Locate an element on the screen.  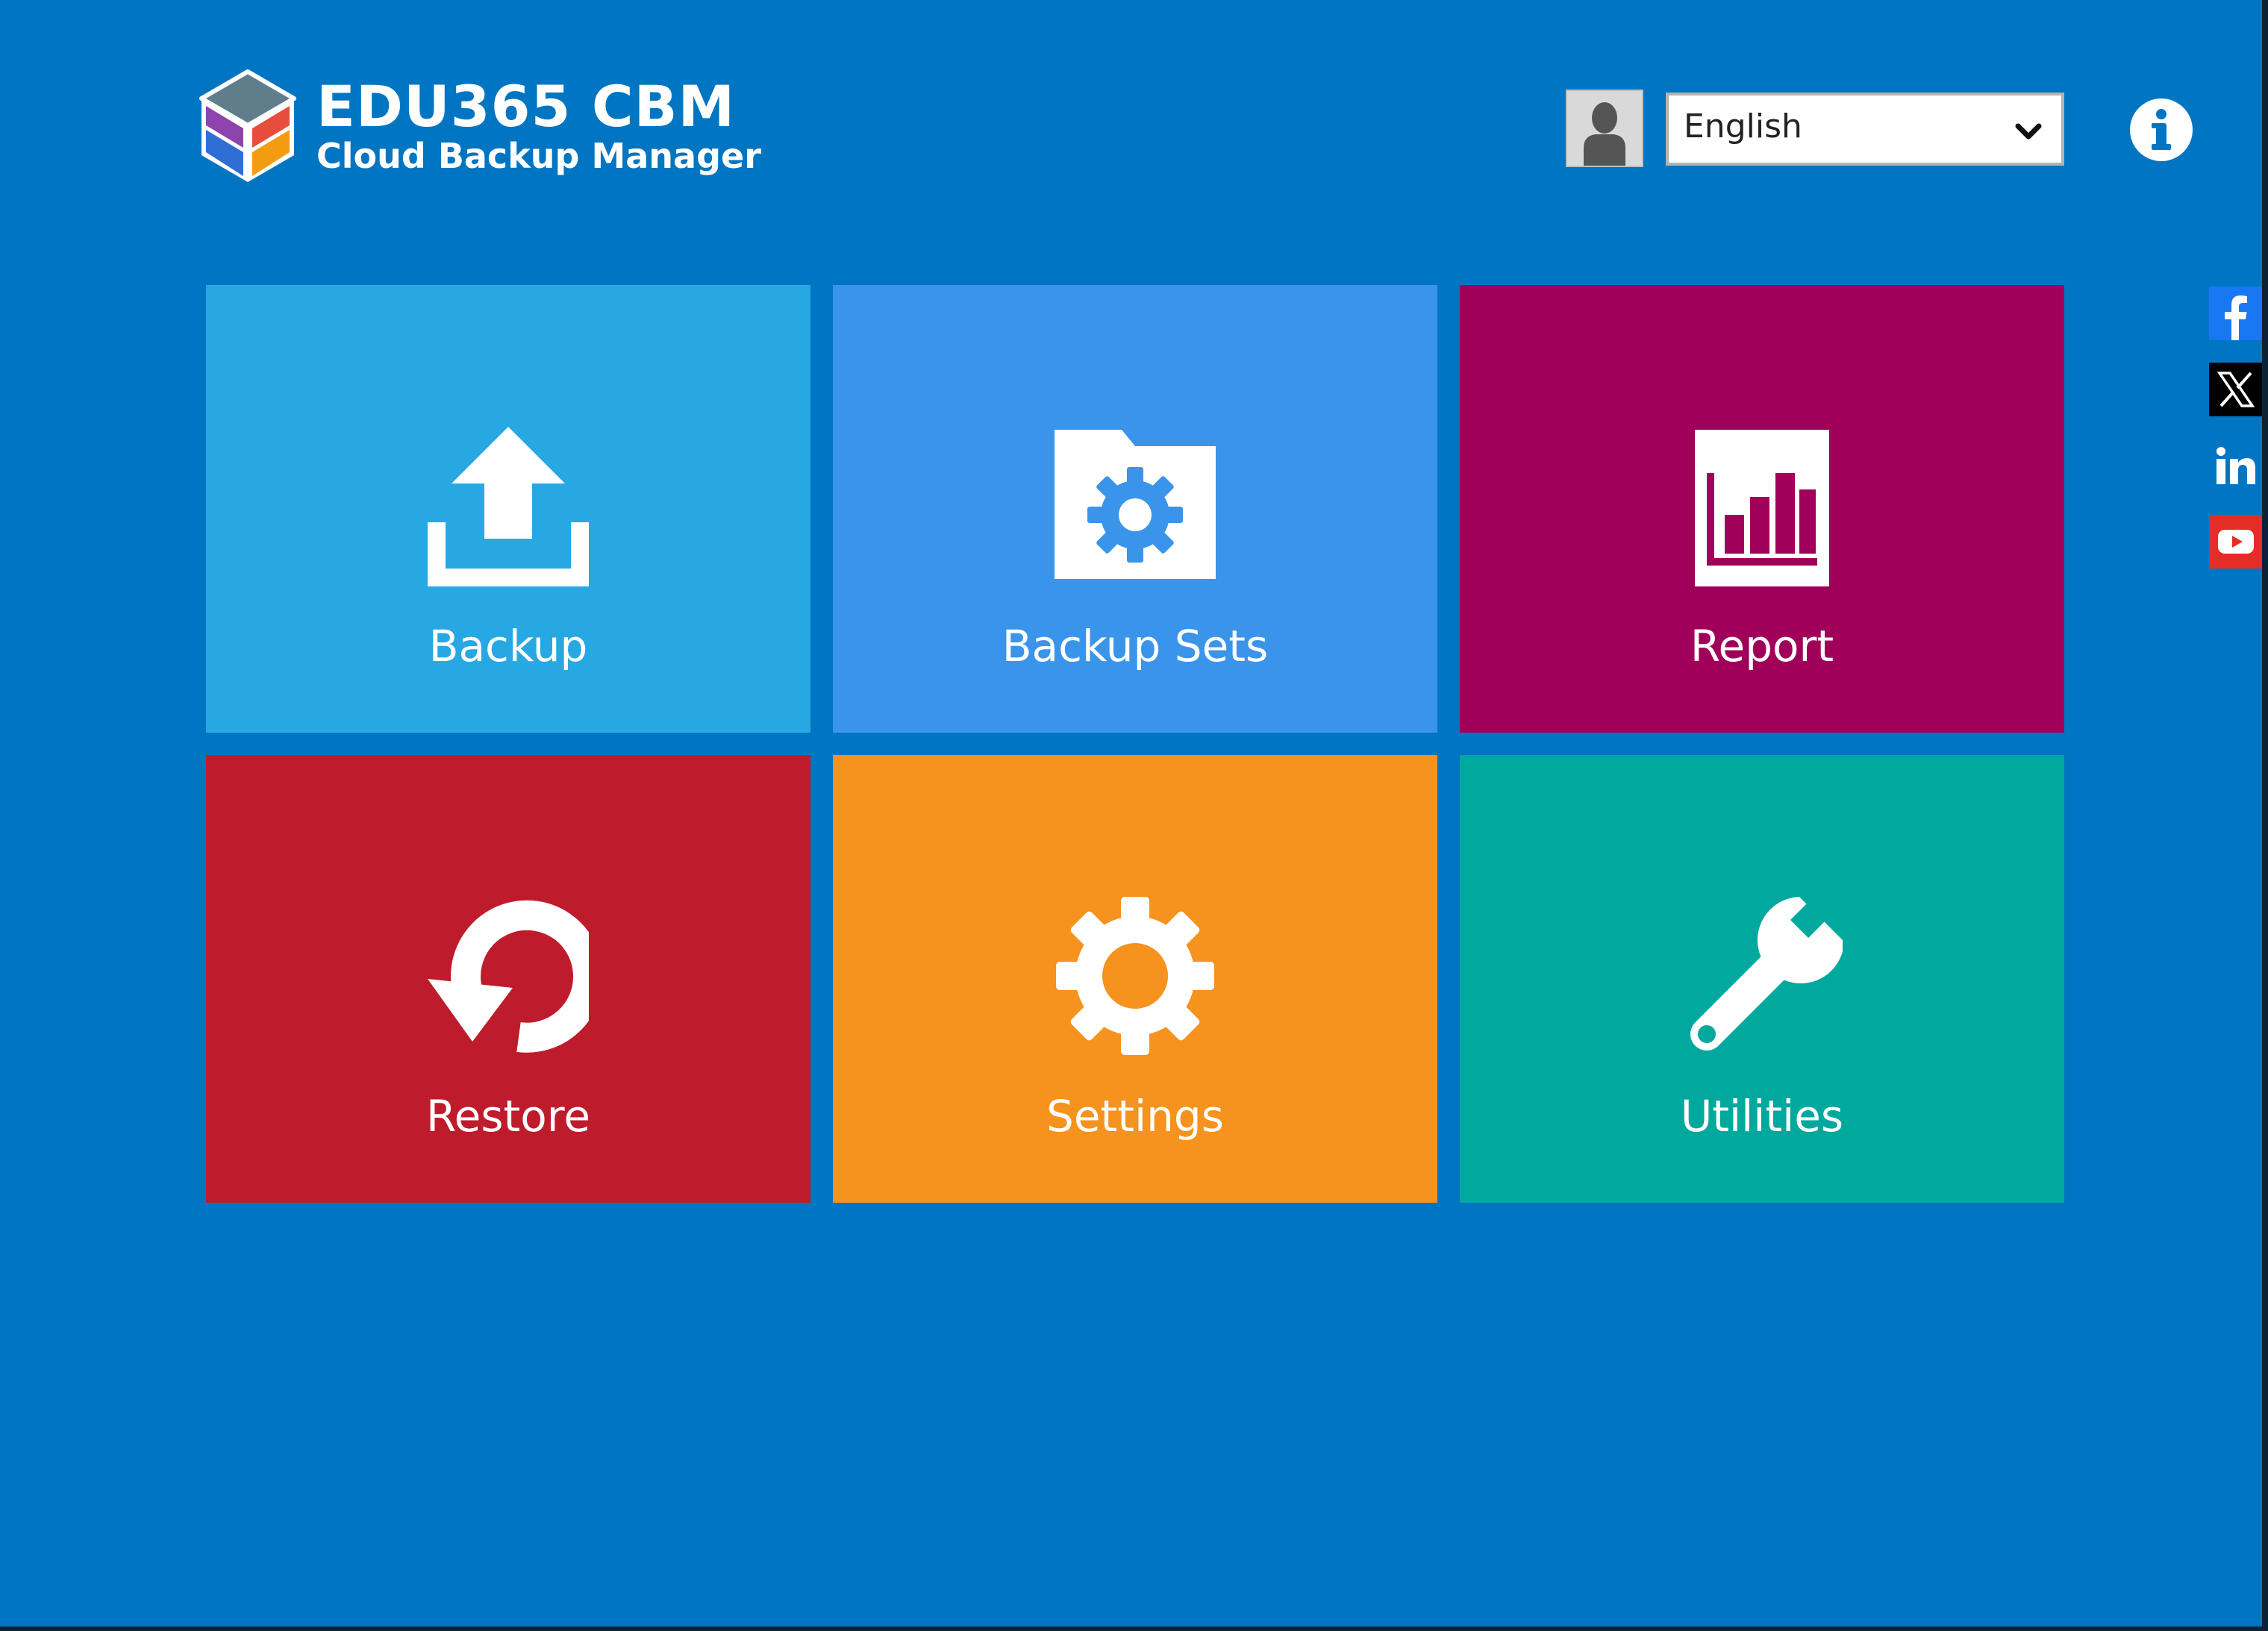
report-tile: Report is located at coordinates (1762, 509).